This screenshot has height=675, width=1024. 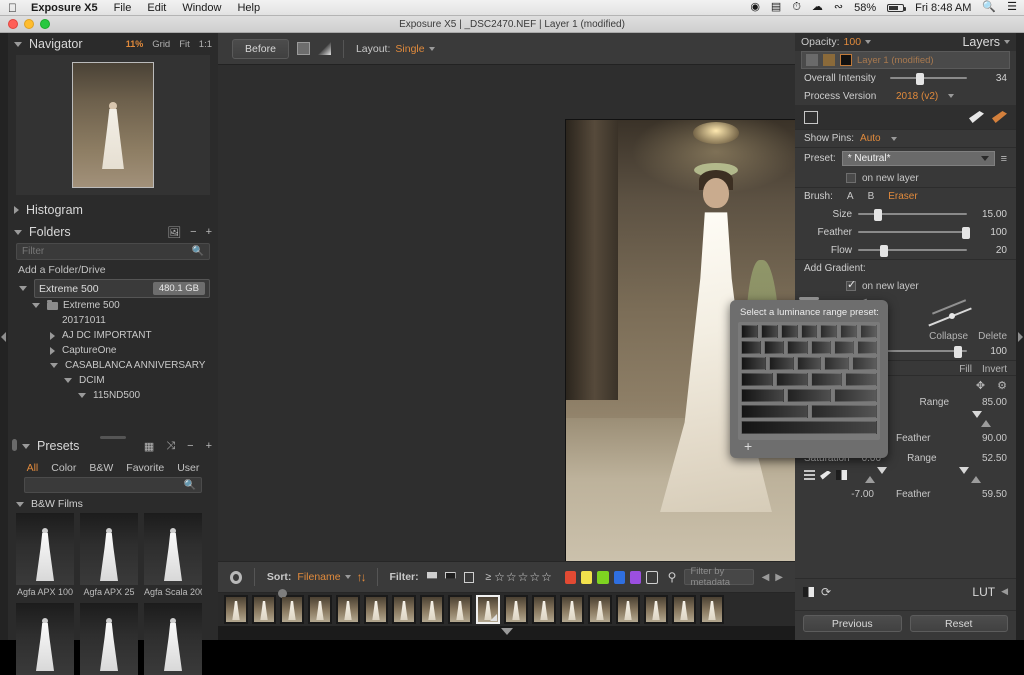 I want to click on brush-flow-slider, so click(x=912, y=251).